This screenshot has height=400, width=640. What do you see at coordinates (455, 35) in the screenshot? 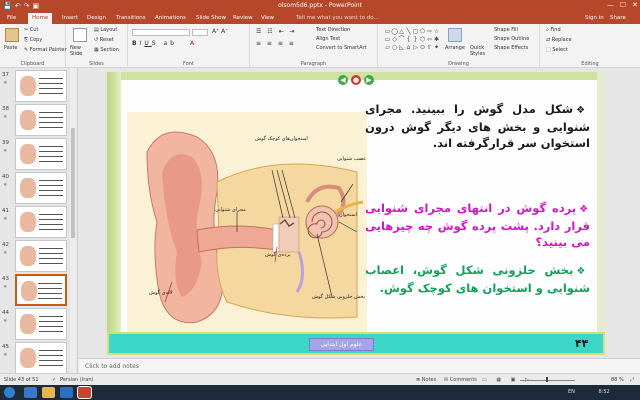
I see `arrange-icon` at bounding box center [455, 35].